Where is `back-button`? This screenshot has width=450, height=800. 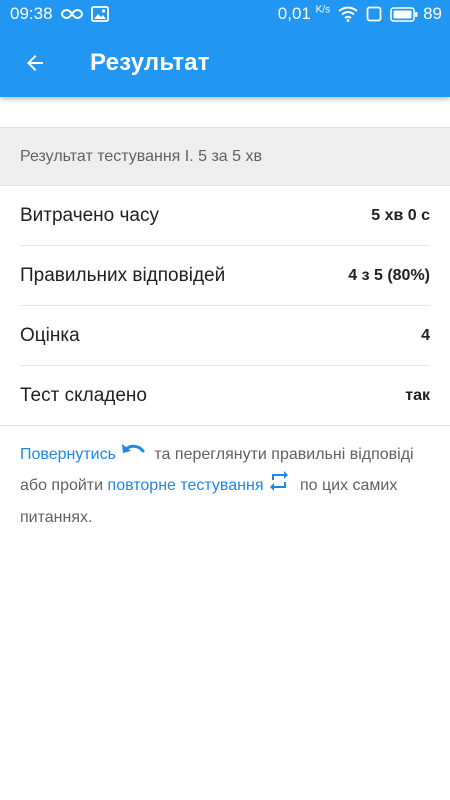
back-button is located at coordinates (35, 63).